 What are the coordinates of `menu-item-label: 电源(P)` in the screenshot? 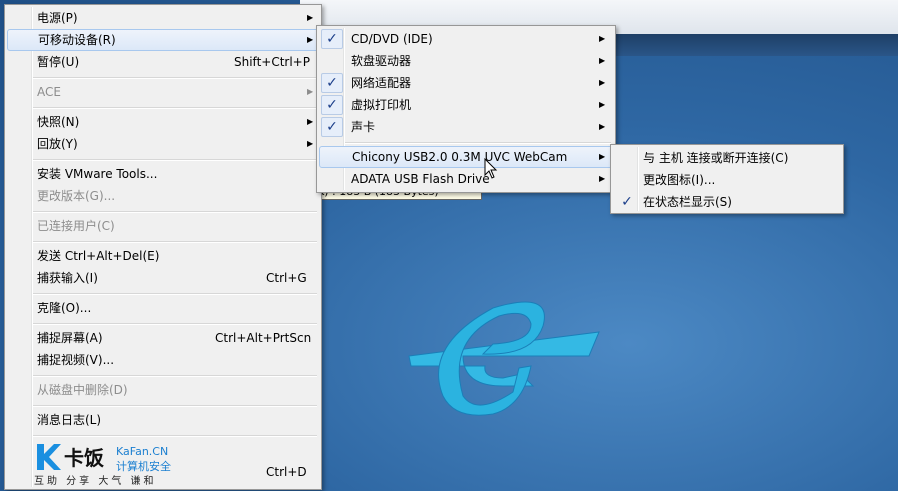 It's located at (57, 18).